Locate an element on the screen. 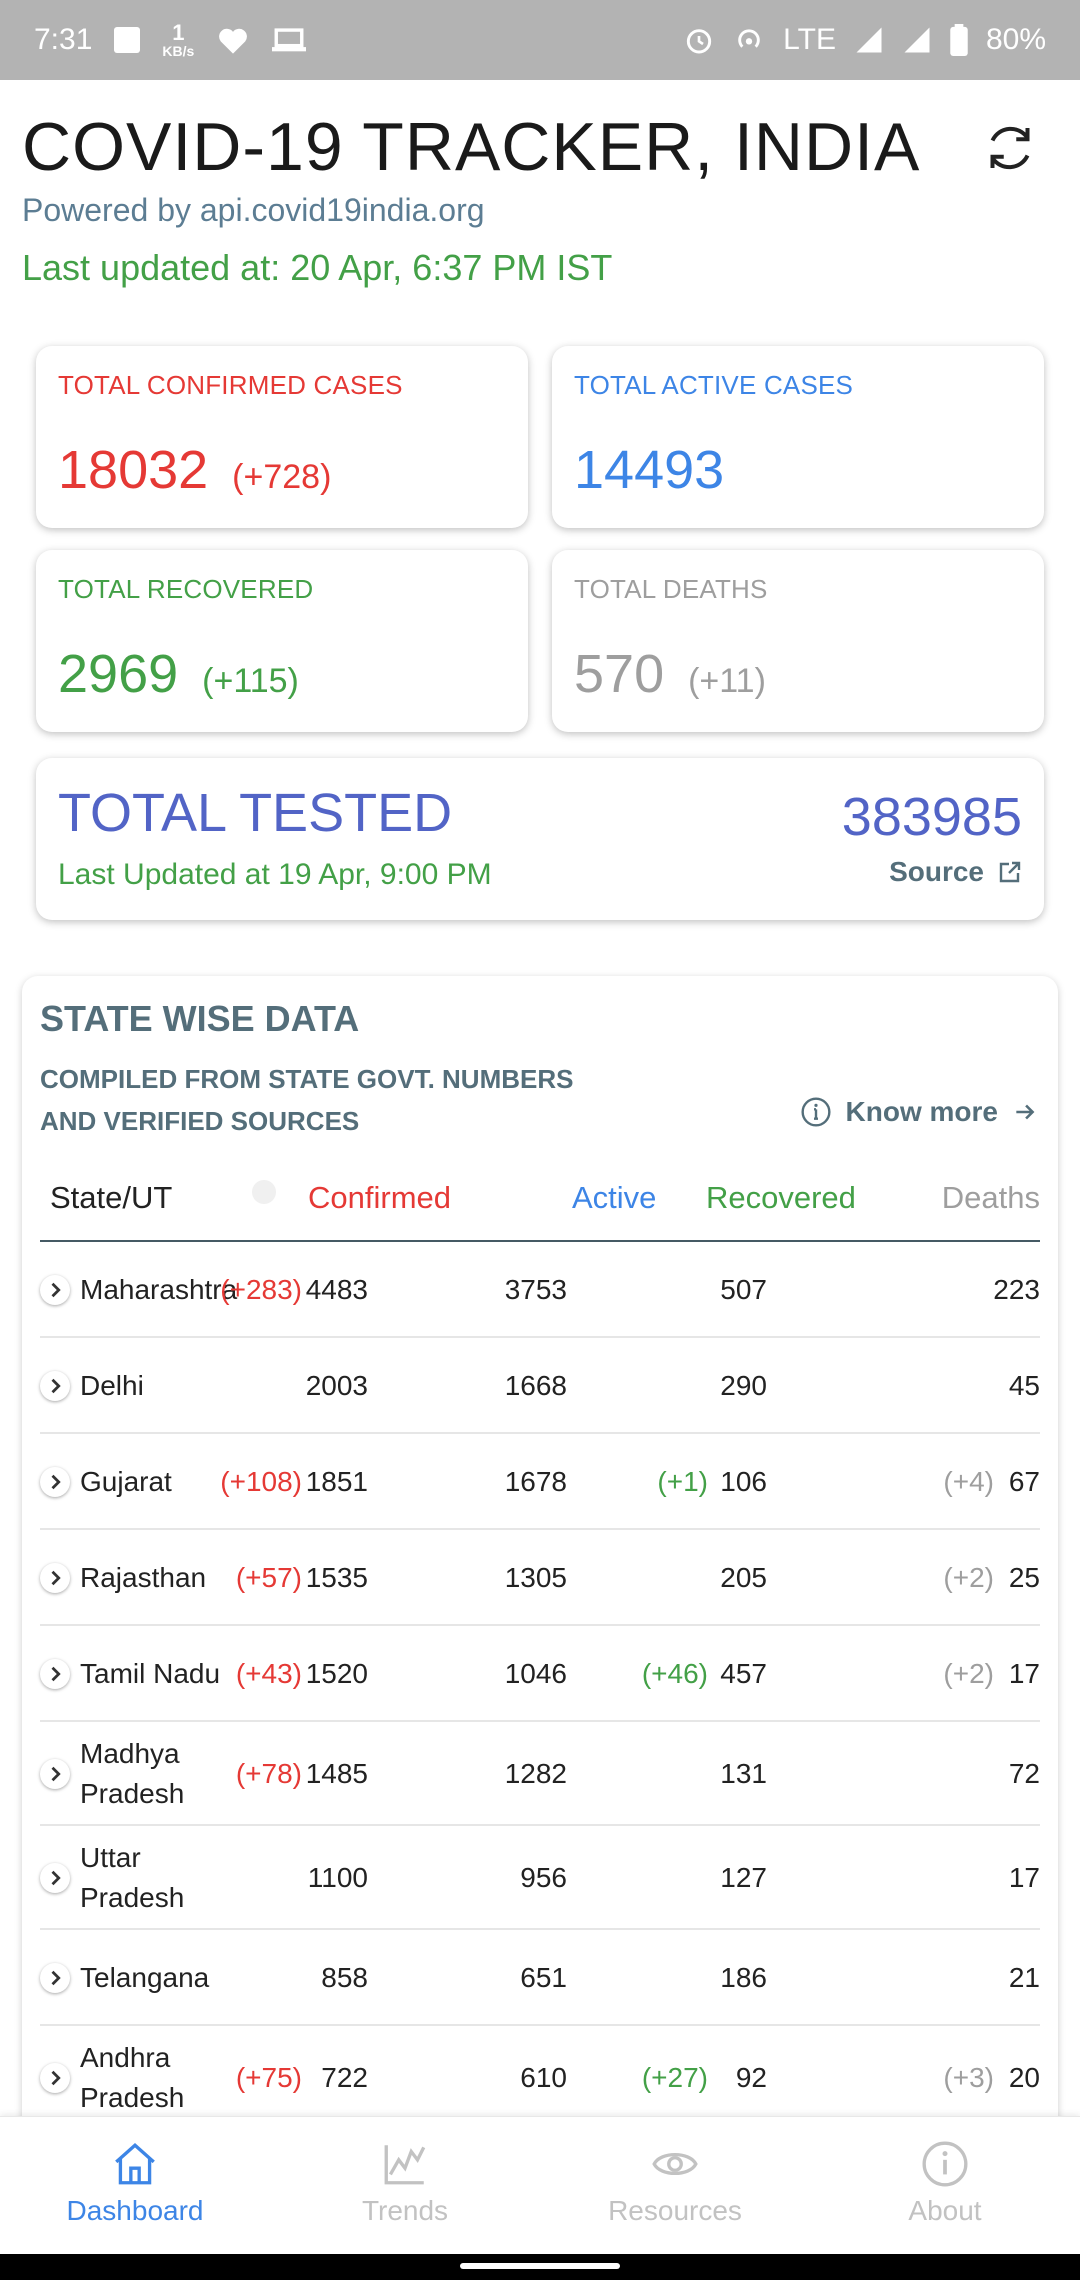 The width and height of the screenshot is (1080, 2280). table-row: Delhi 2003 1668 290 45 is located at coordinates (540, 1386).